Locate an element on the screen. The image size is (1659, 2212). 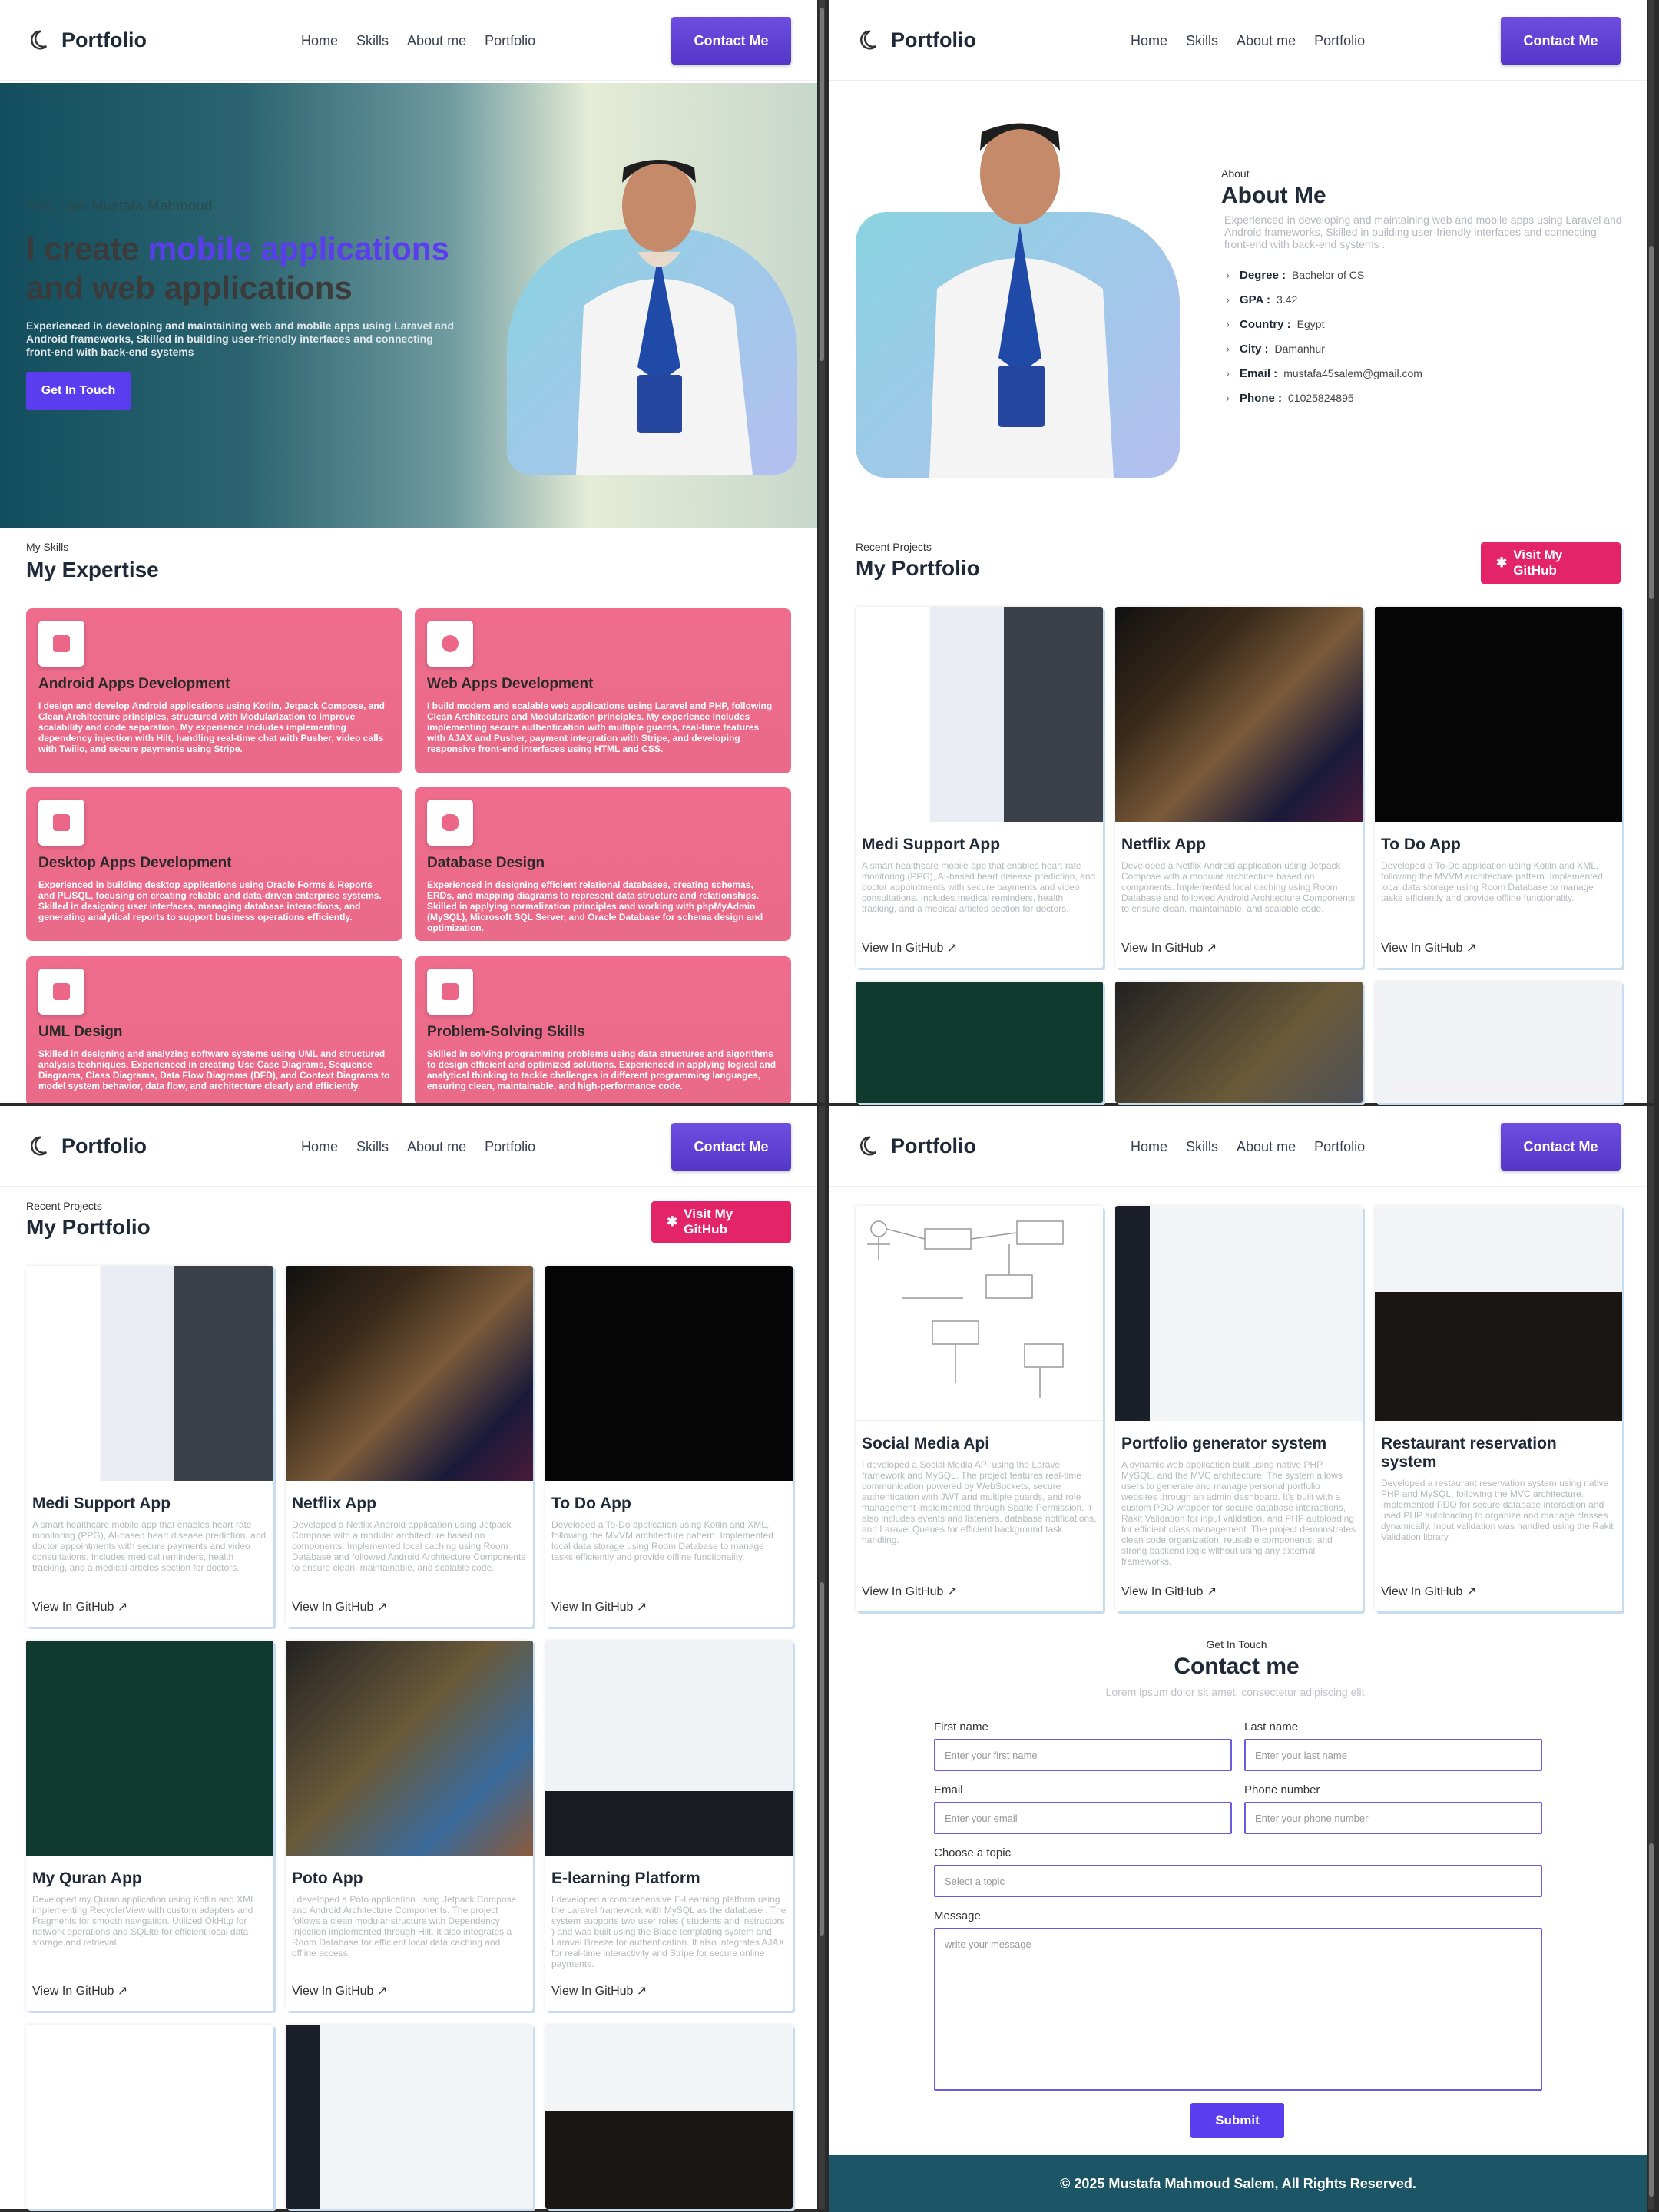
portfolio-eyebrow: Recent Projects is located at coordinates (894, 547).